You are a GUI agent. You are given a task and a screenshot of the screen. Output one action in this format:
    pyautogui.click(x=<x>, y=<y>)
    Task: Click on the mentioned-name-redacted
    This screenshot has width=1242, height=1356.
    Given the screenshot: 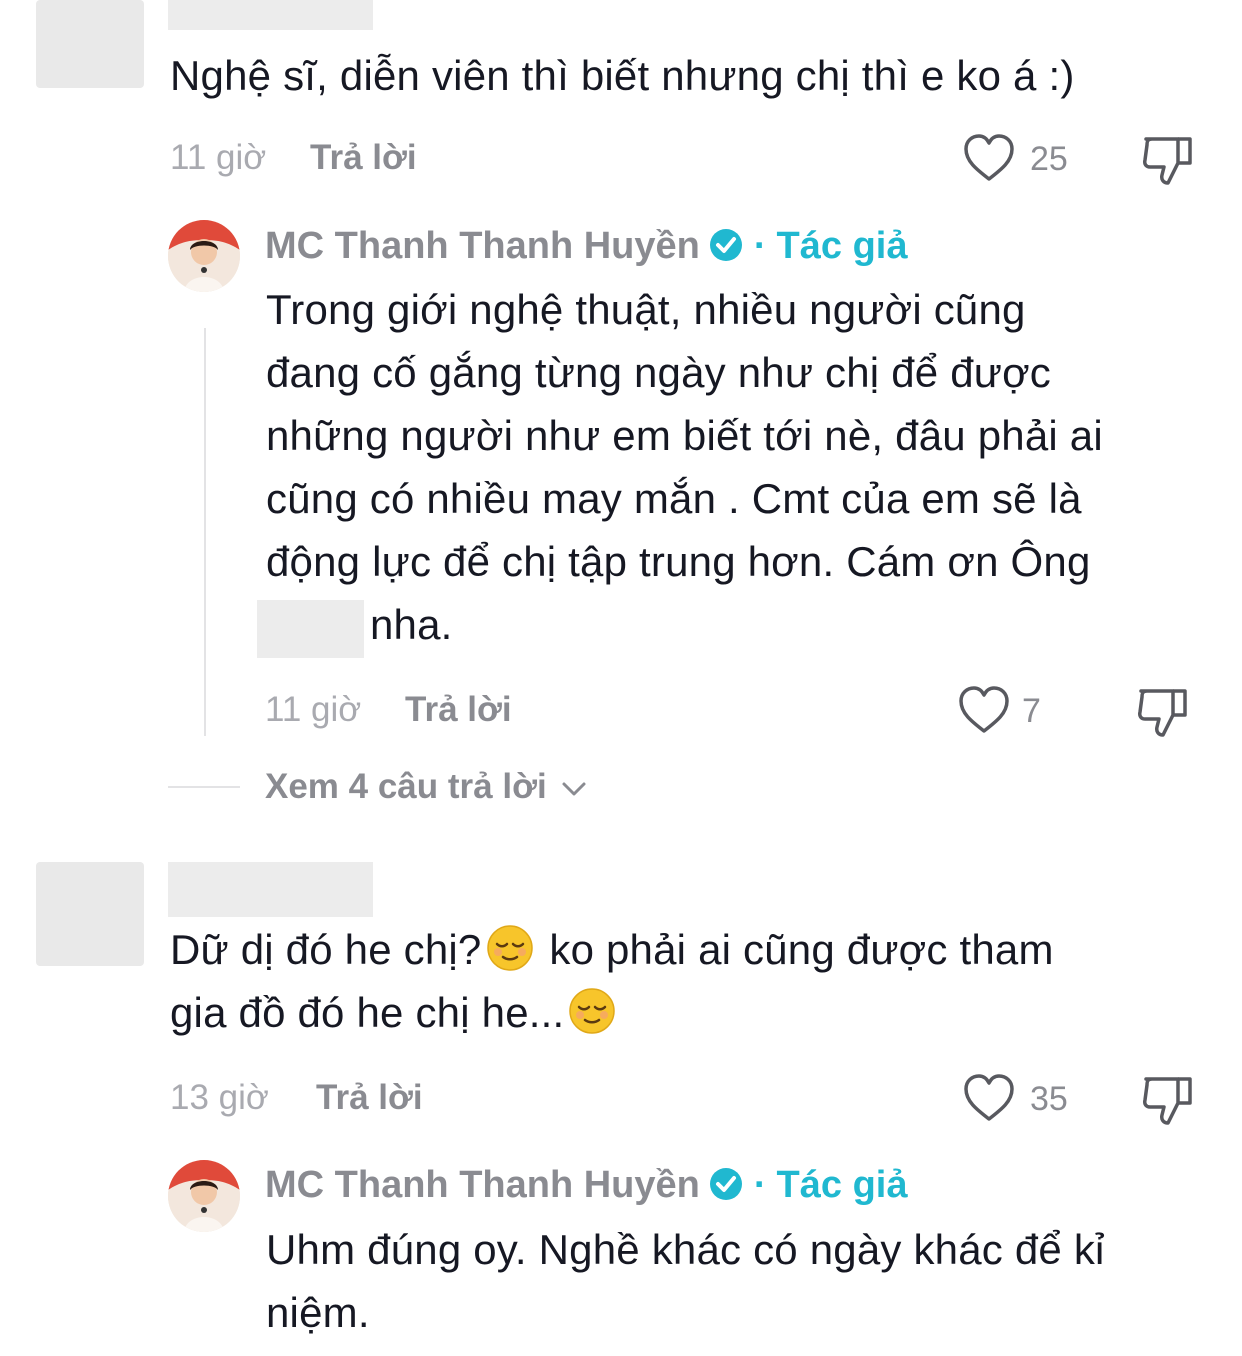 What is the action you would take?
    pyautogui.click(x=310, y=629)
    